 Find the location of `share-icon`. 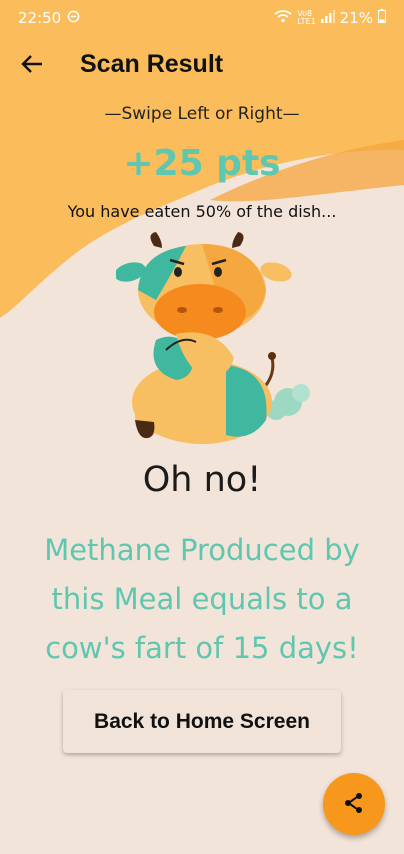

share-icon is located at coordinates (354, 804).